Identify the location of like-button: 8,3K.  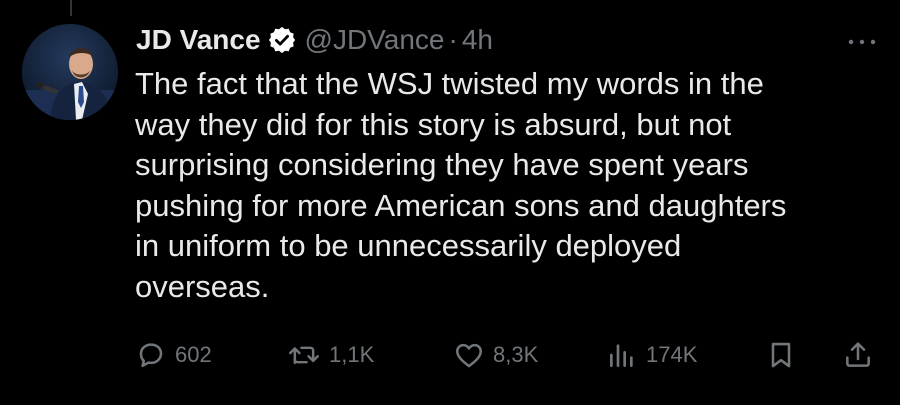
(495, 355).